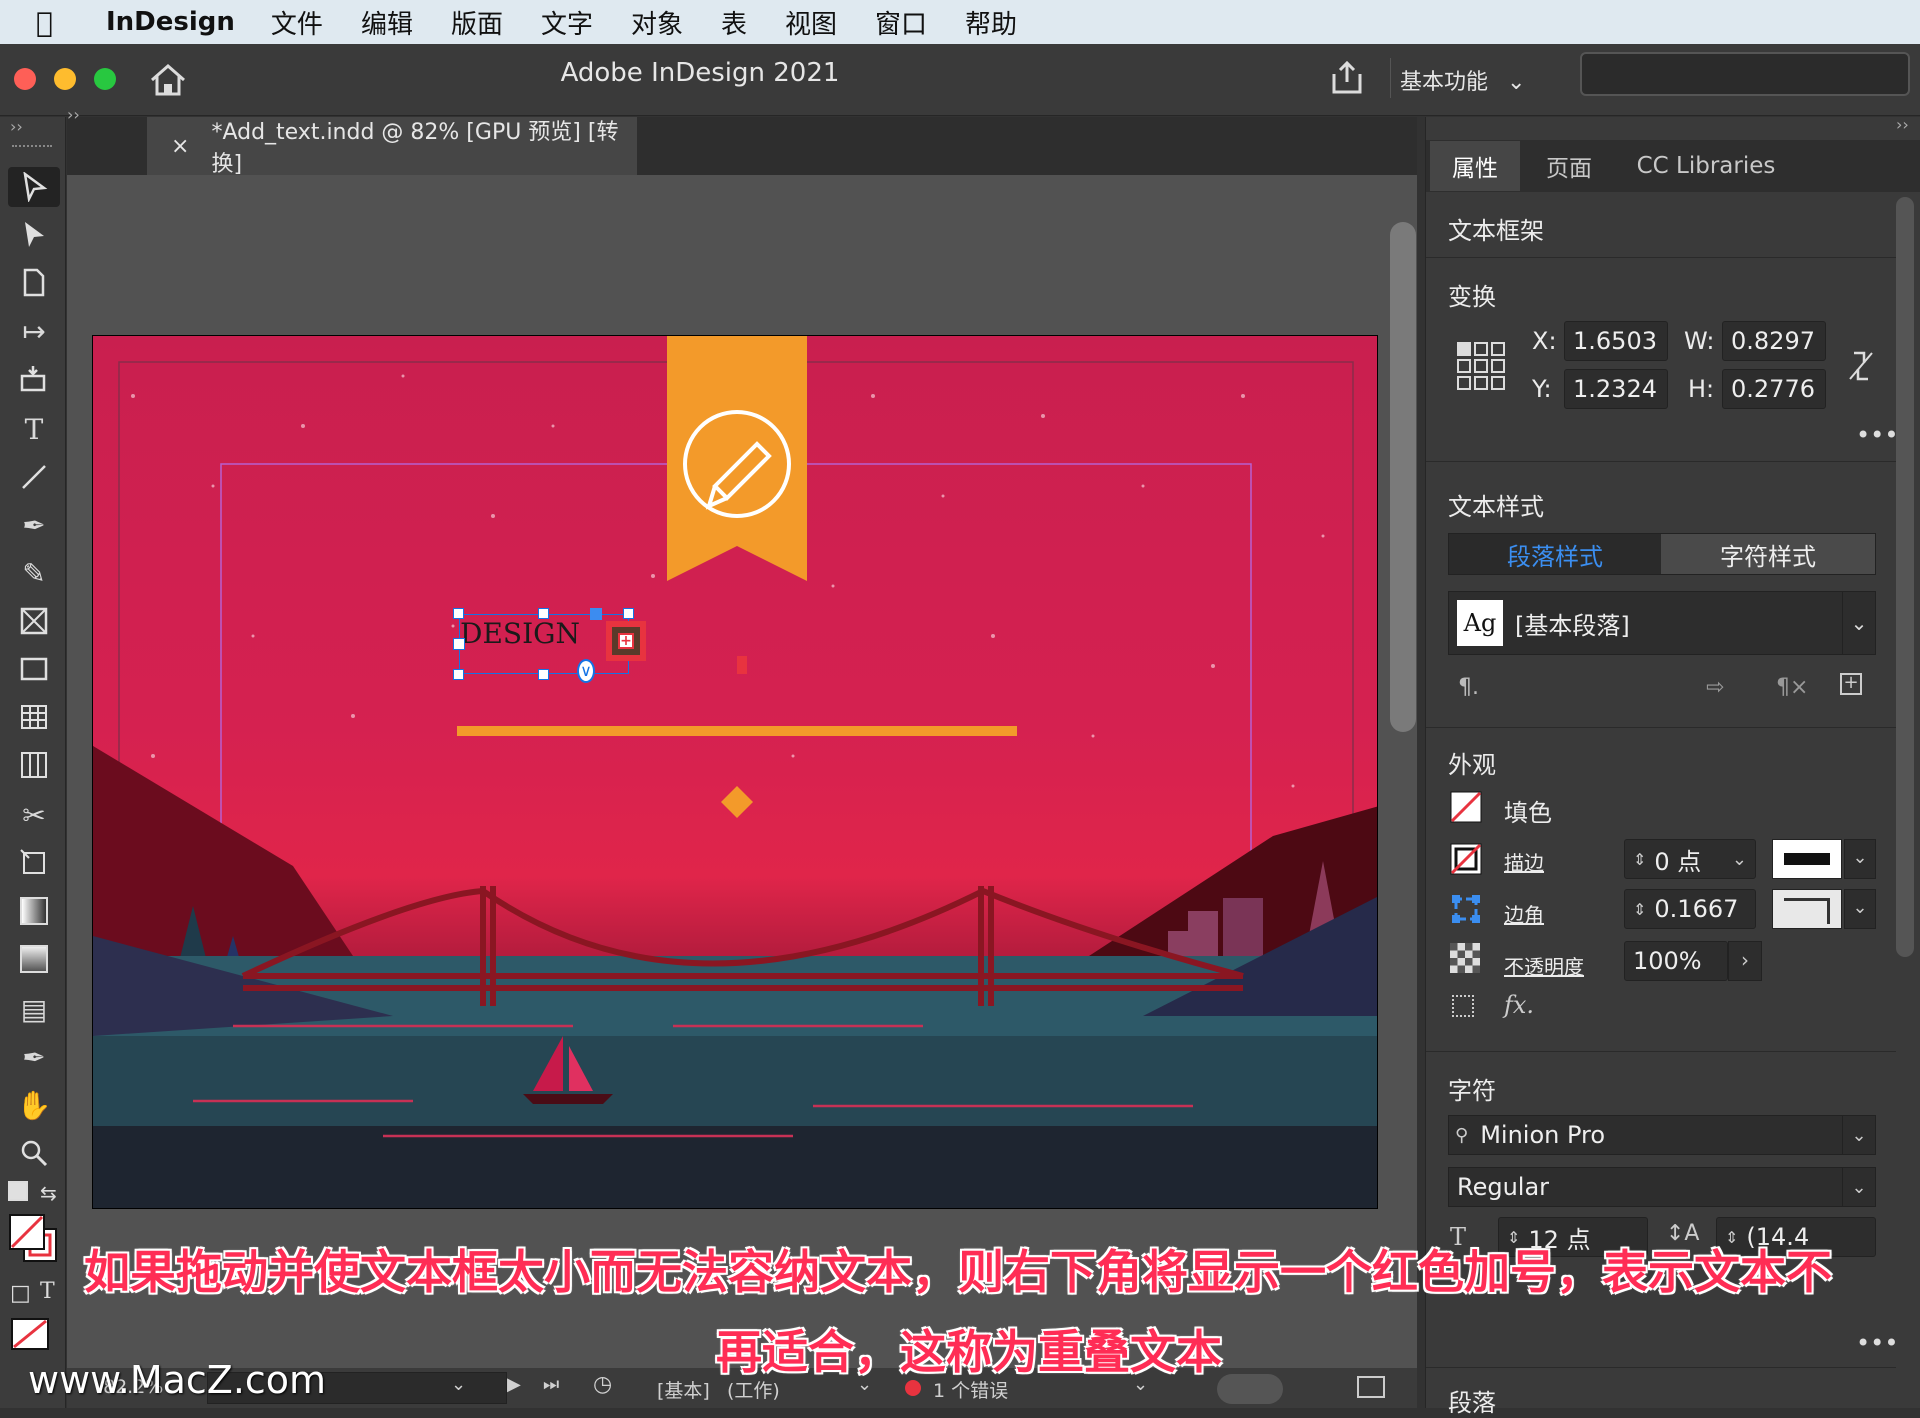 Image resolution: width=1920 pixels, height=1418 pixels. What do you see at coordinates (1905, 577) in the screenshot?
I see `panel-scrollbar` at bounding box center [1905, 577].